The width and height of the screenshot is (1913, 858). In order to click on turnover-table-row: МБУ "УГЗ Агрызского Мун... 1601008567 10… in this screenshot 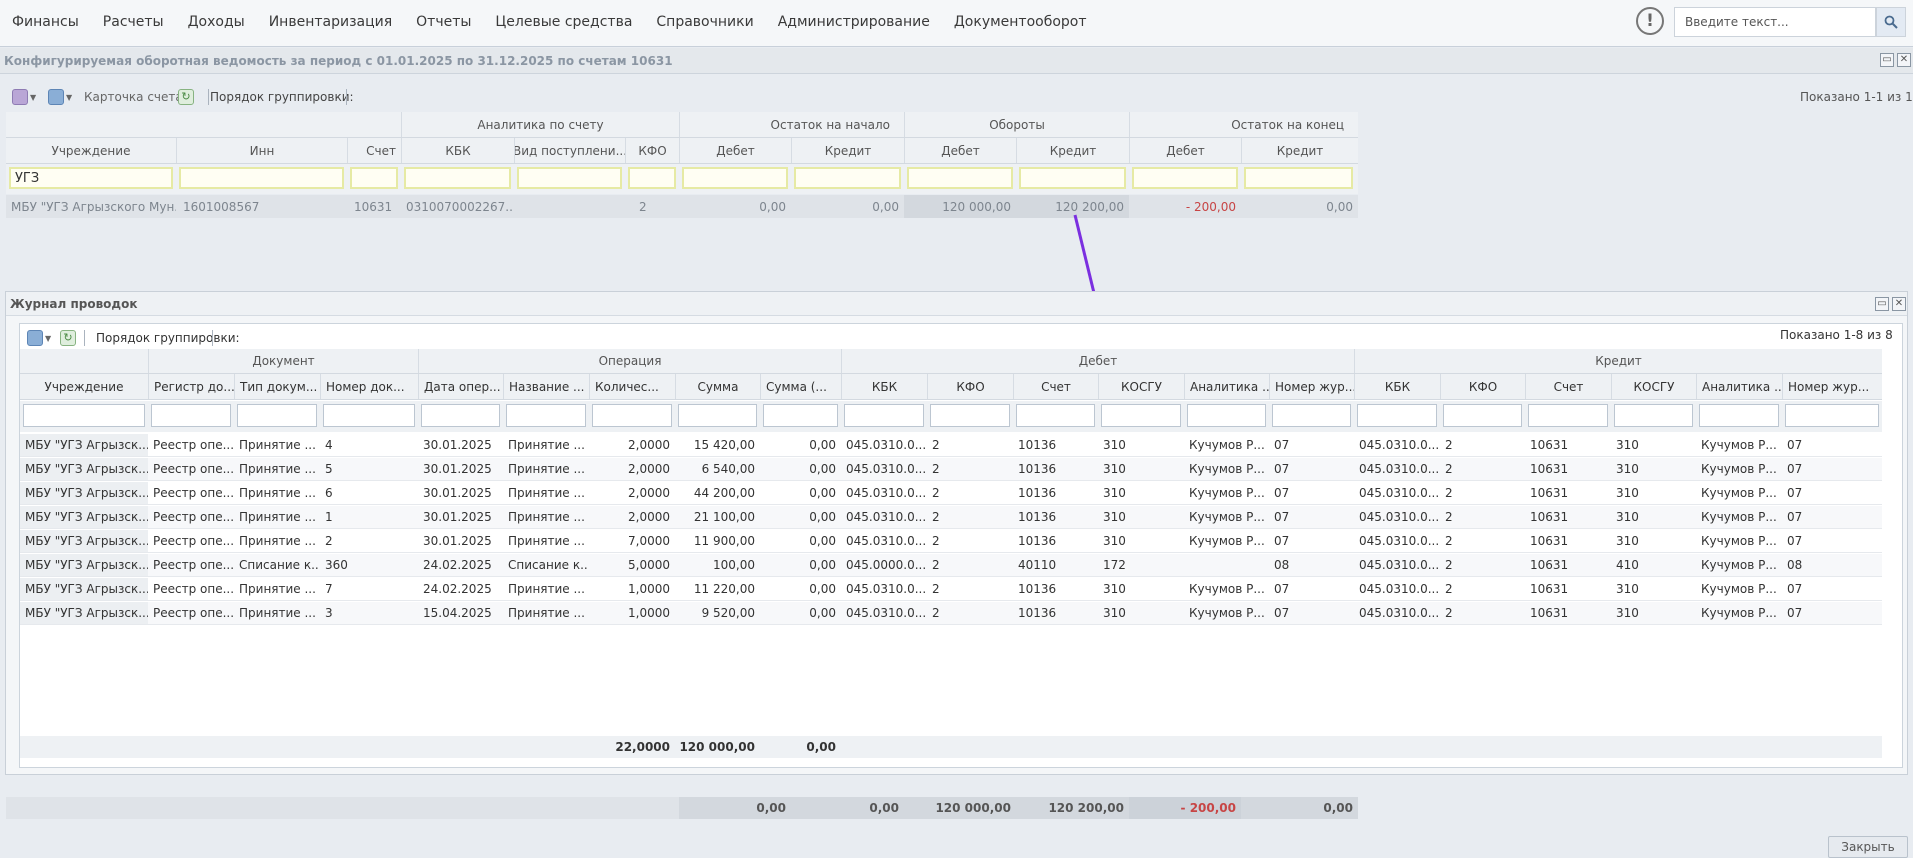, I will do `click(682, 206)`.